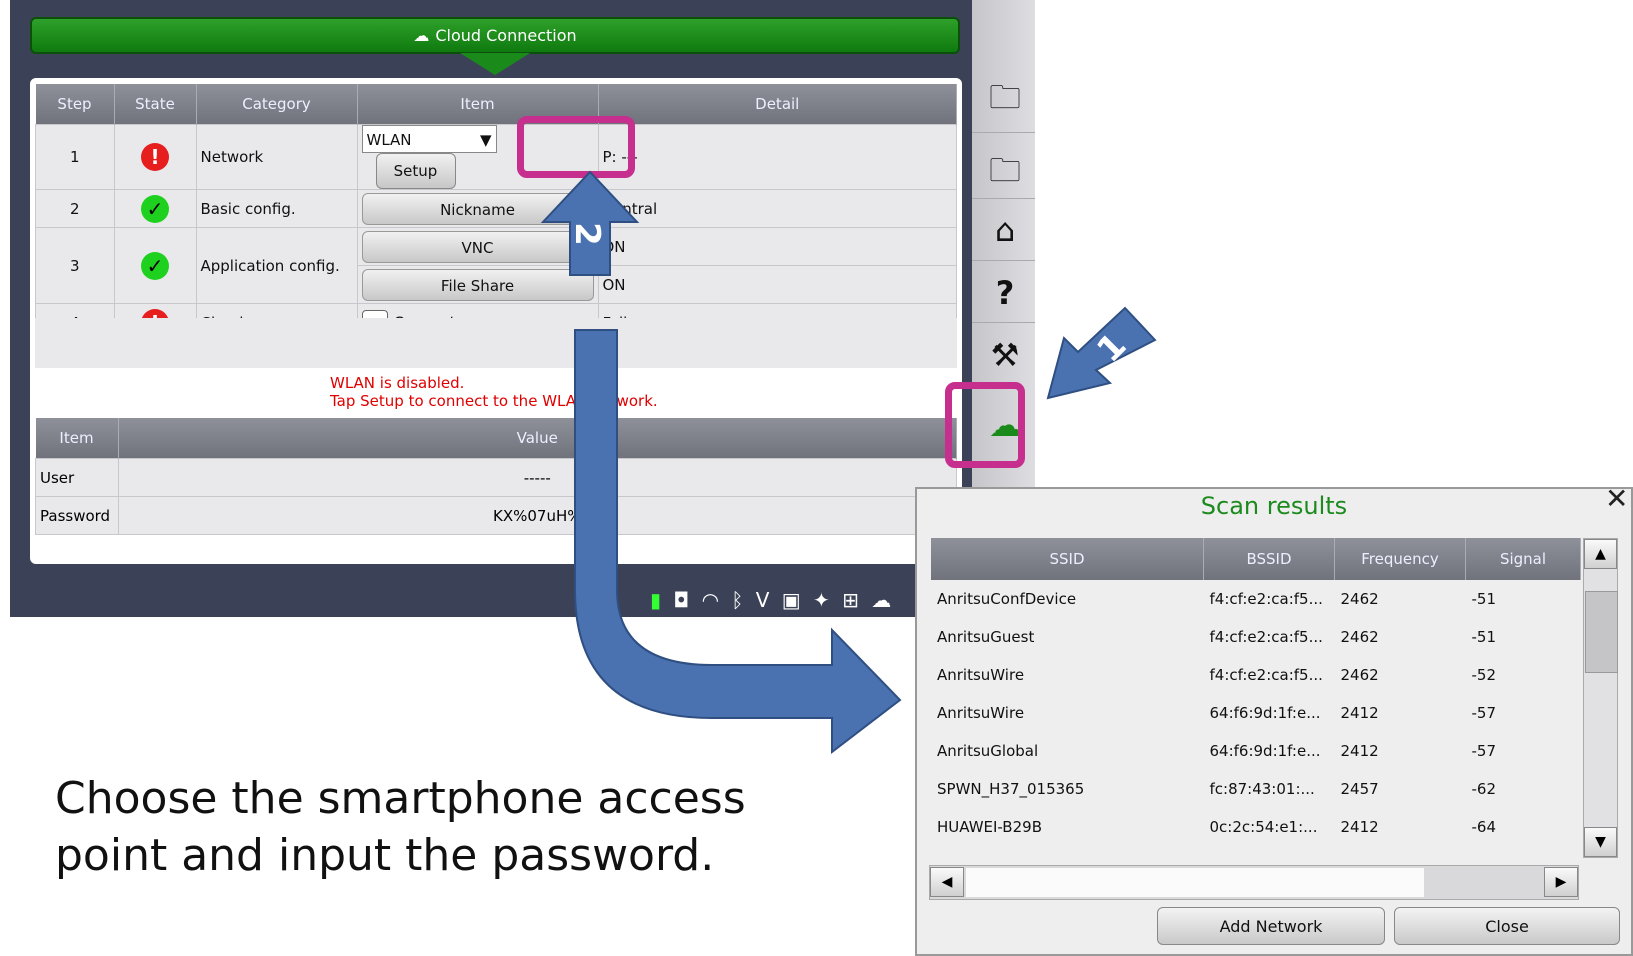 This screenshot has height=956, width=1633. I want to click on signal-cell: -64, so click(1523, 827).